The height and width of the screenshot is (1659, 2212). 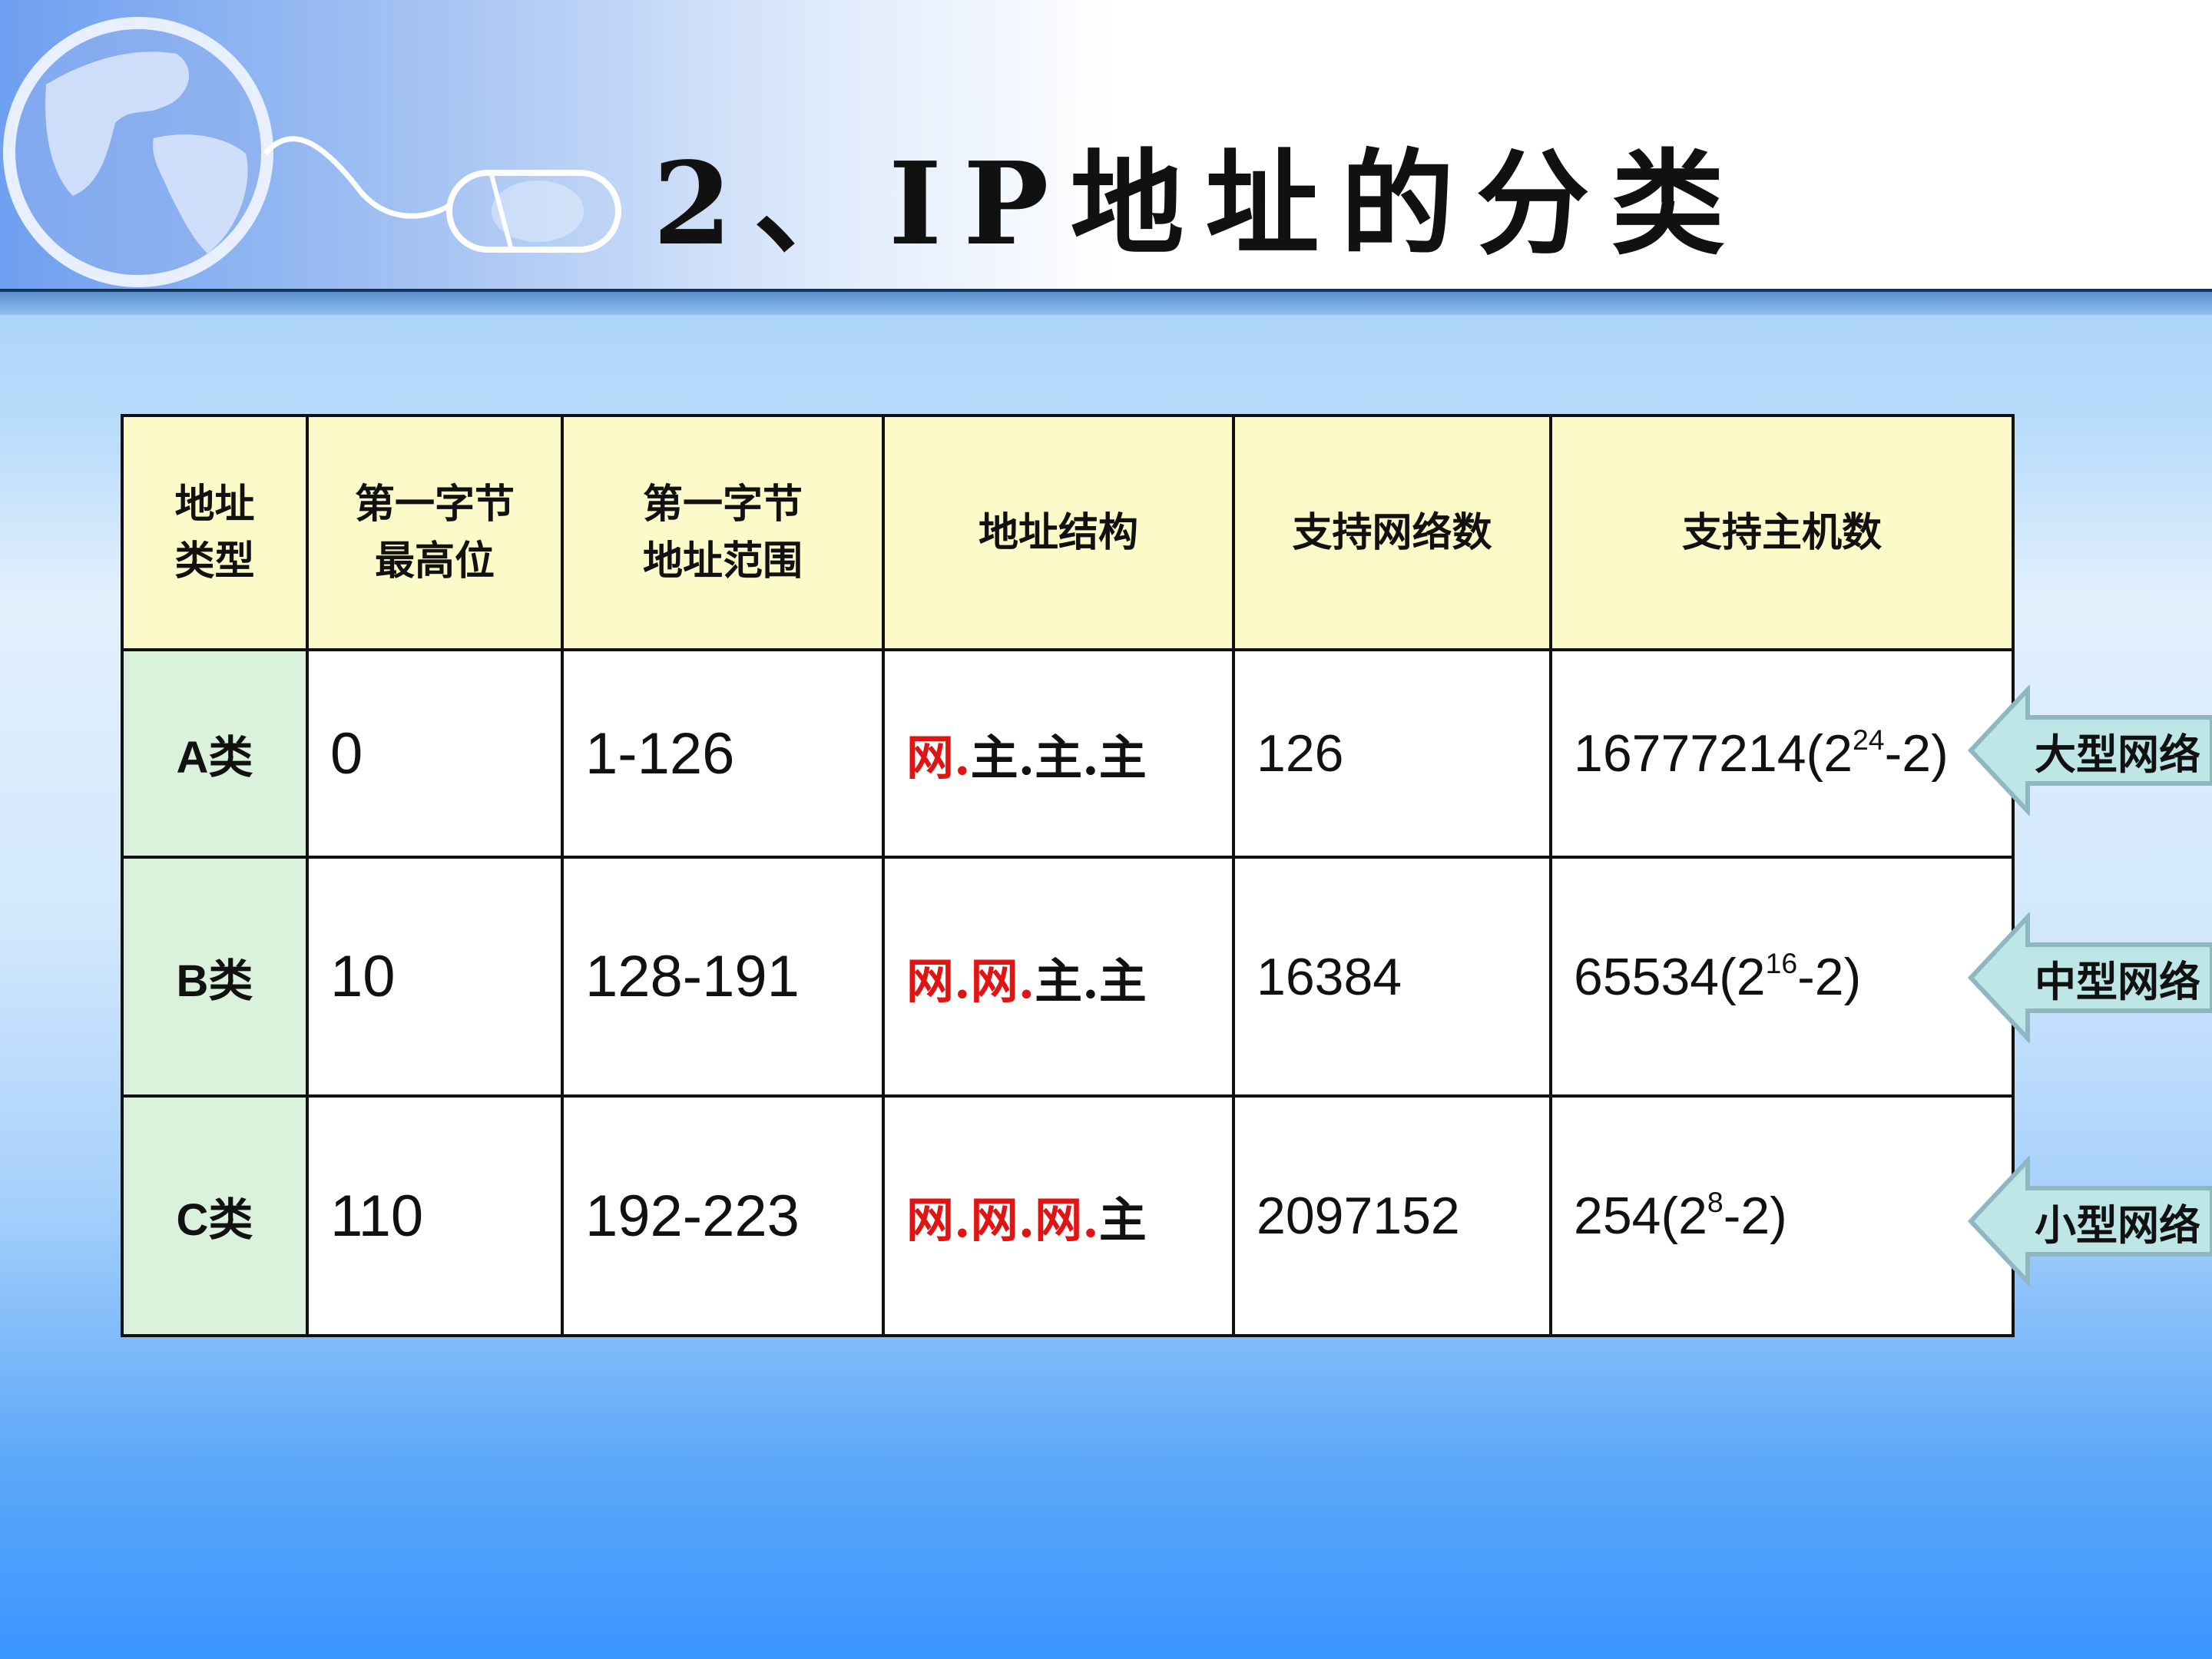 I want to click on class-label: A类, so click(x=215, y=754).